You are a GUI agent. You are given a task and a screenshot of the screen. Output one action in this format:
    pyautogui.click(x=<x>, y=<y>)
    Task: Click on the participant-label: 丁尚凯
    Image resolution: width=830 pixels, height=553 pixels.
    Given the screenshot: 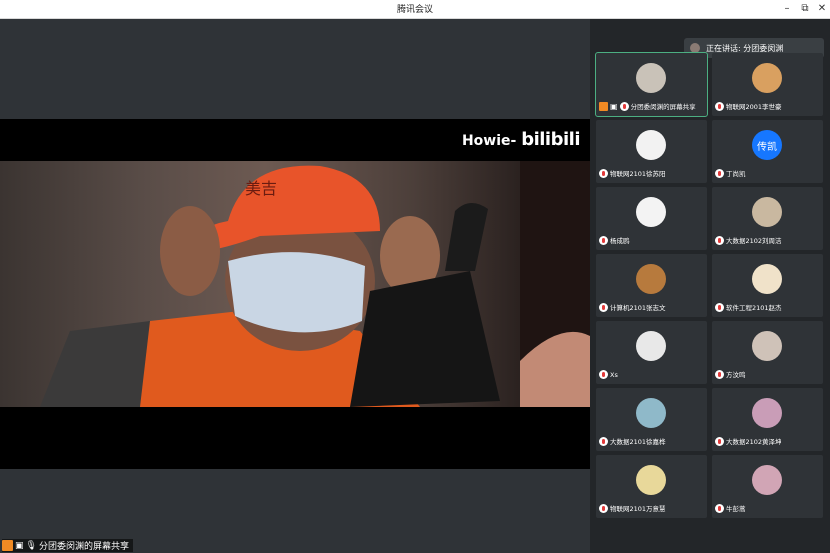 What is the action you would take?
    pyautogui.click(x=730, y=173)
    